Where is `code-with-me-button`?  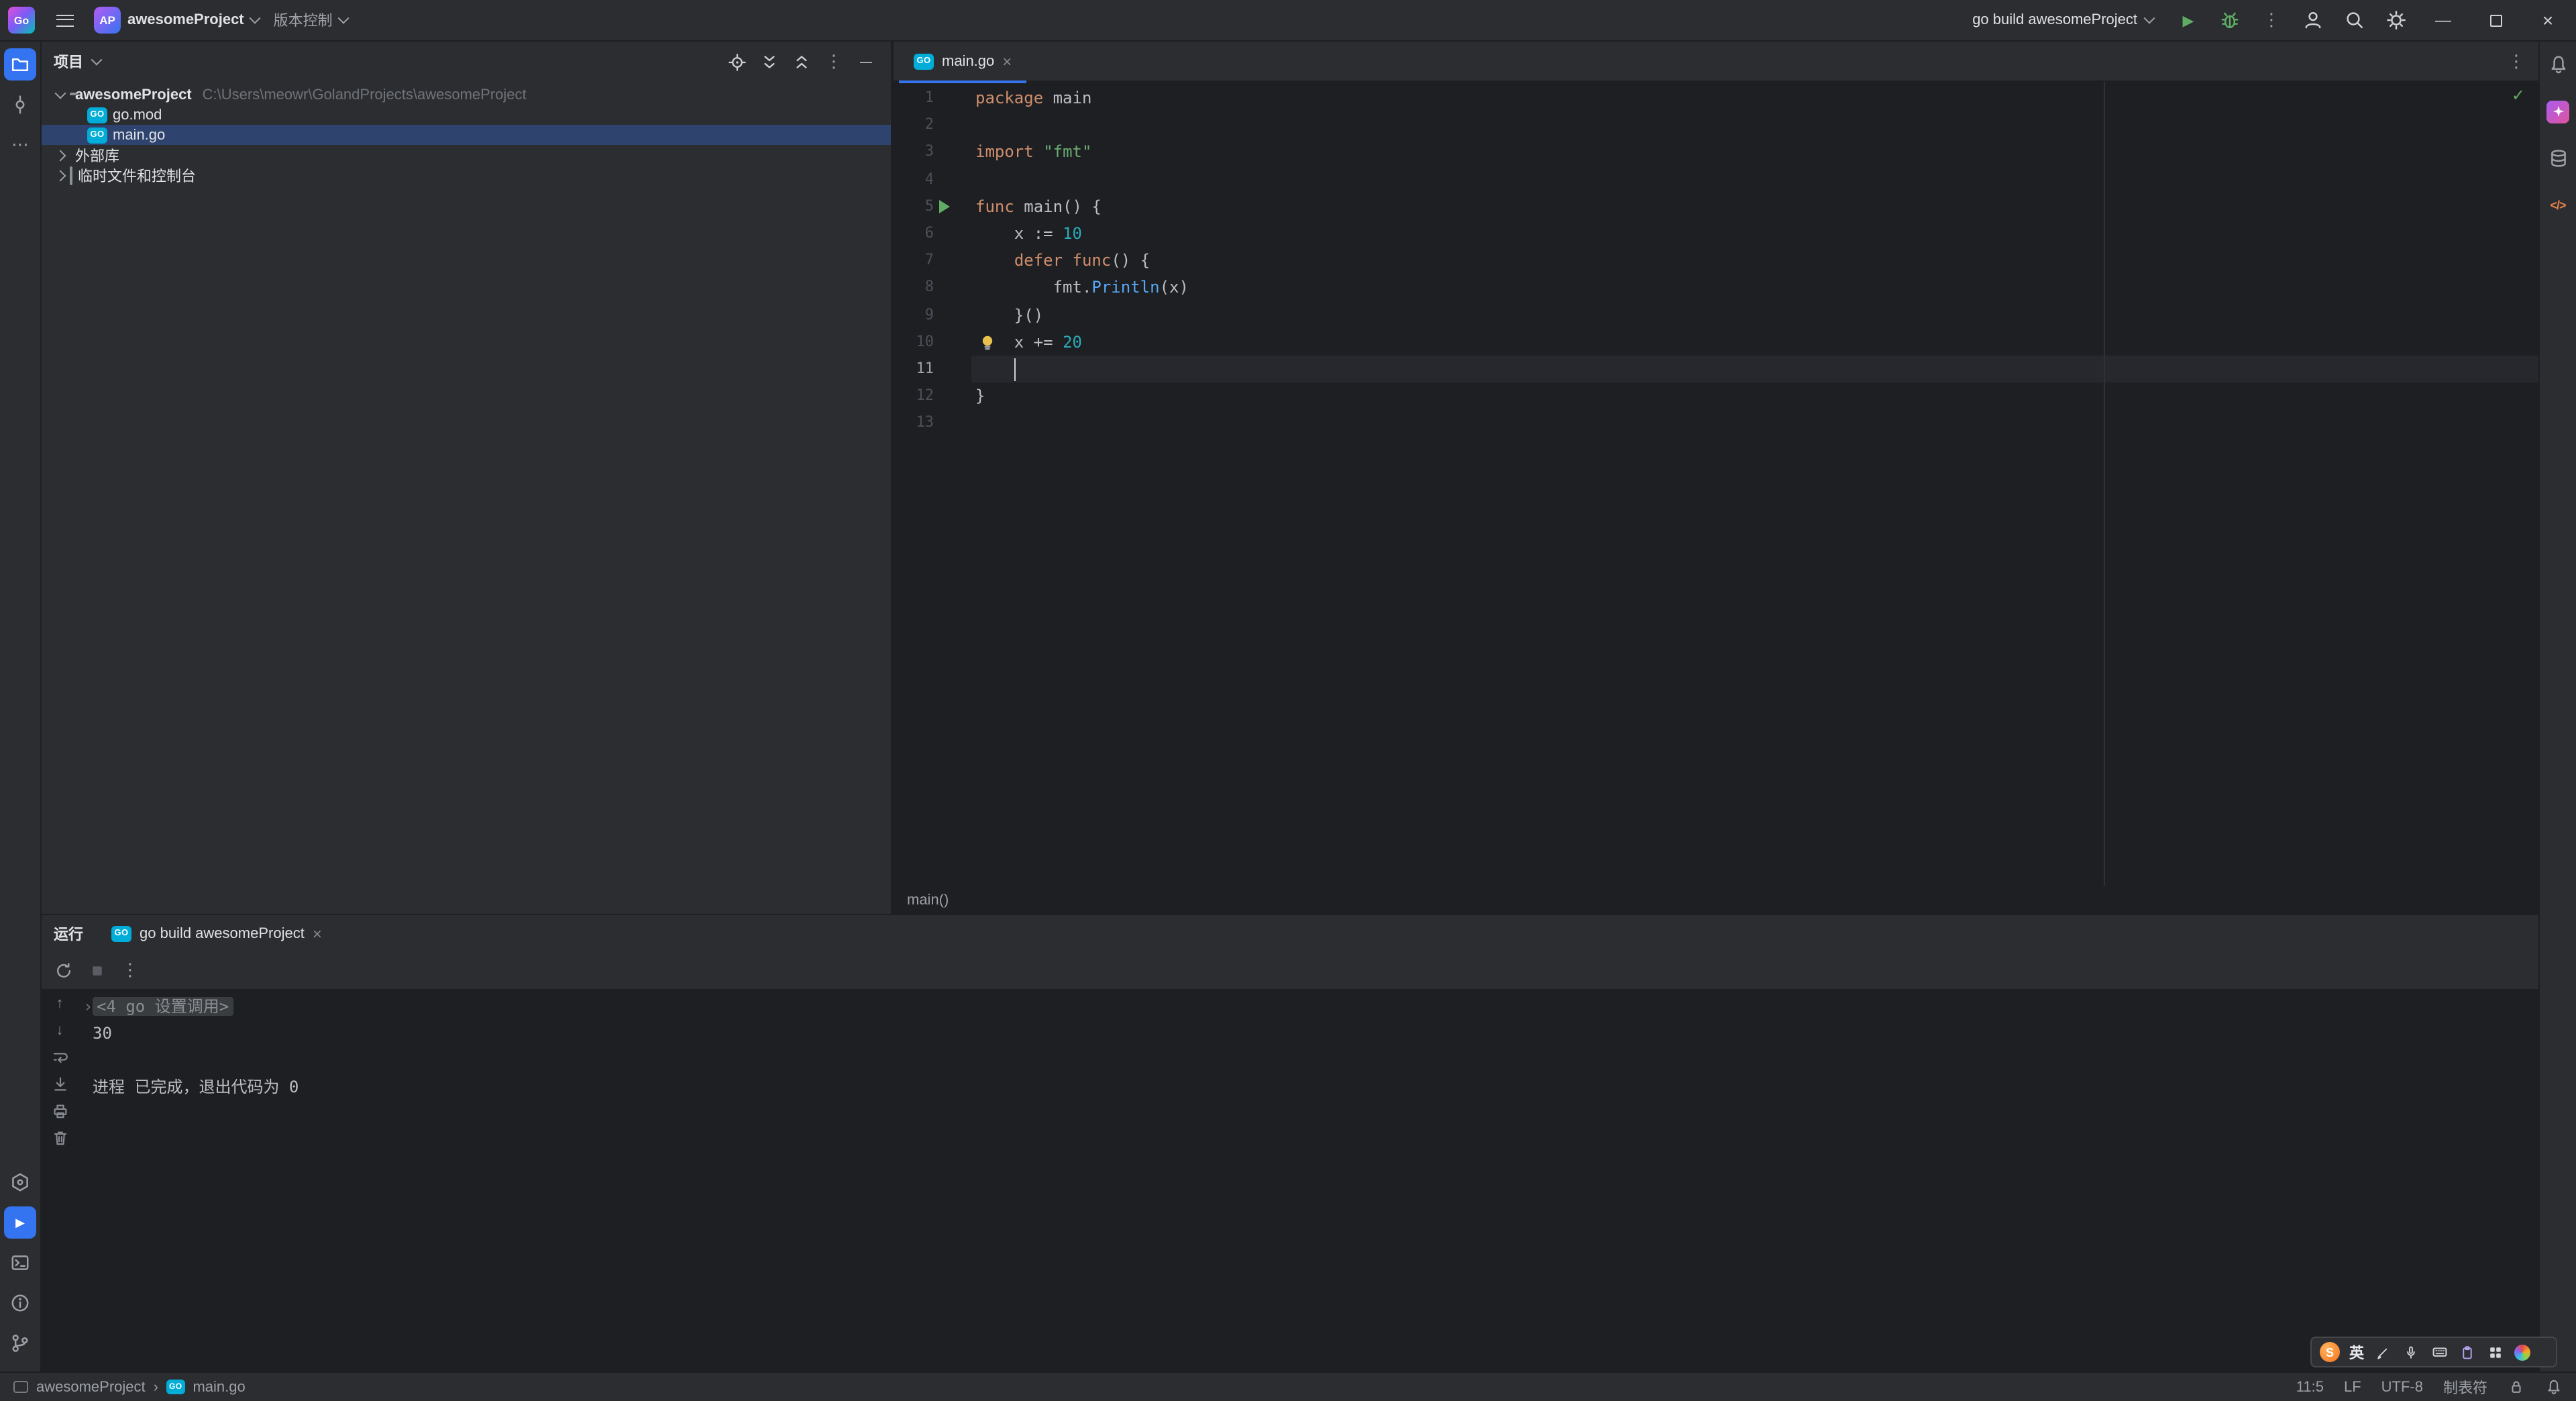 code-with-me-button is located at coordinates (2313, 20).